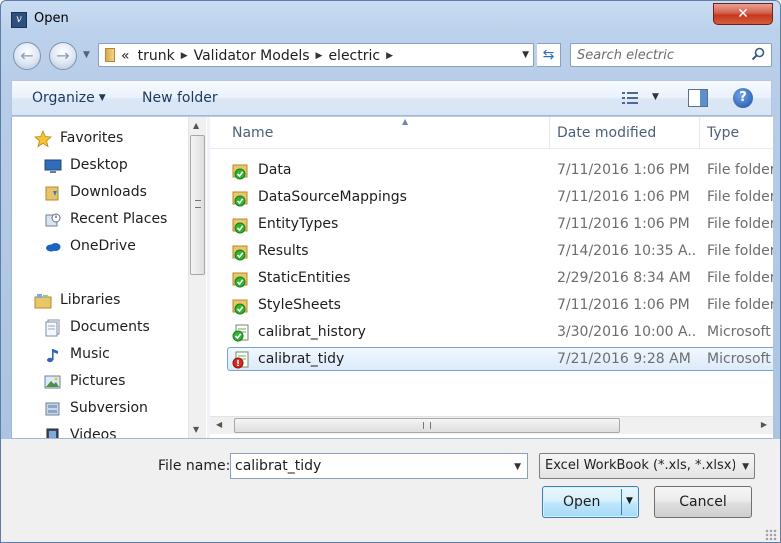 The image size is (781, 543). What do you see at coordinates (120, 301) in the screenshot?
I see `nav-libraries: Libraries` at bounding box center [120, 301].